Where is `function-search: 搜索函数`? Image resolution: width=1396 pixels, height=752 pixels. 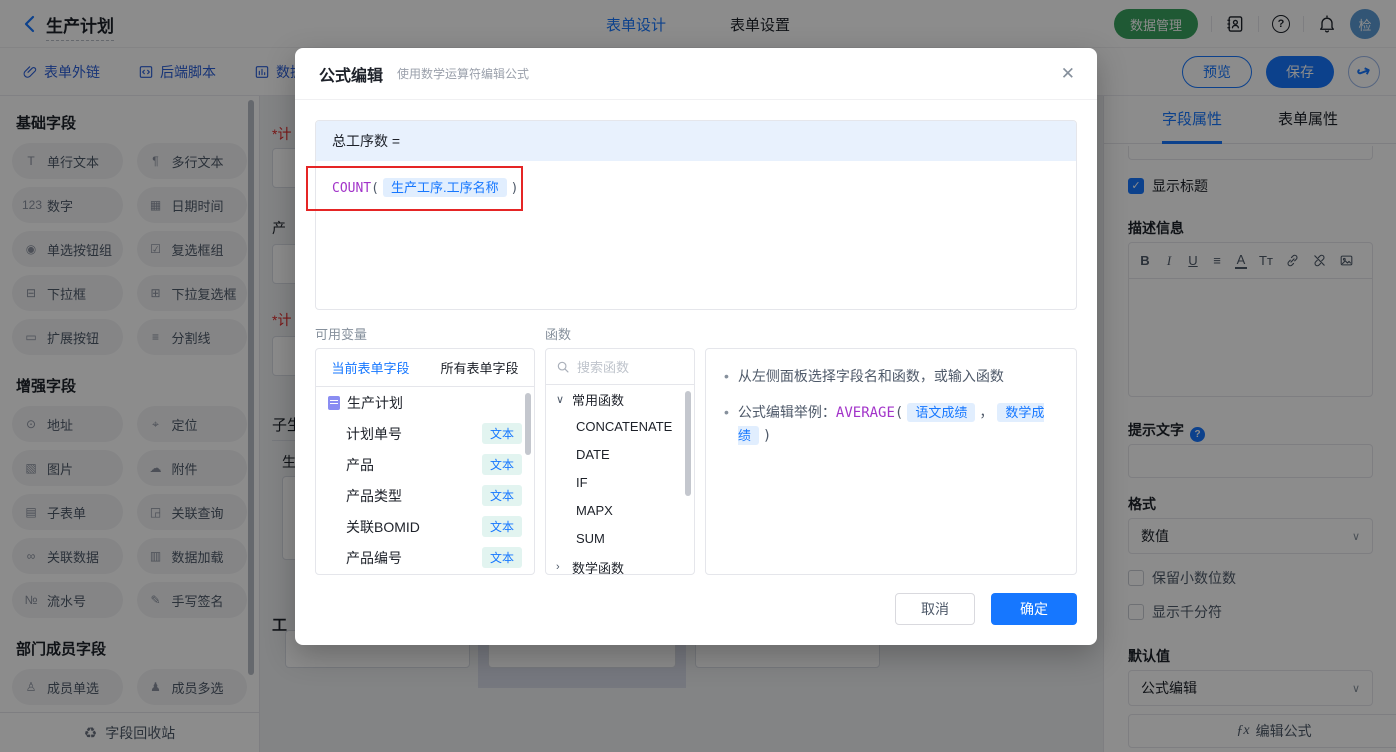 function-search: 搜索函数 is located at coordinates (620, 367).